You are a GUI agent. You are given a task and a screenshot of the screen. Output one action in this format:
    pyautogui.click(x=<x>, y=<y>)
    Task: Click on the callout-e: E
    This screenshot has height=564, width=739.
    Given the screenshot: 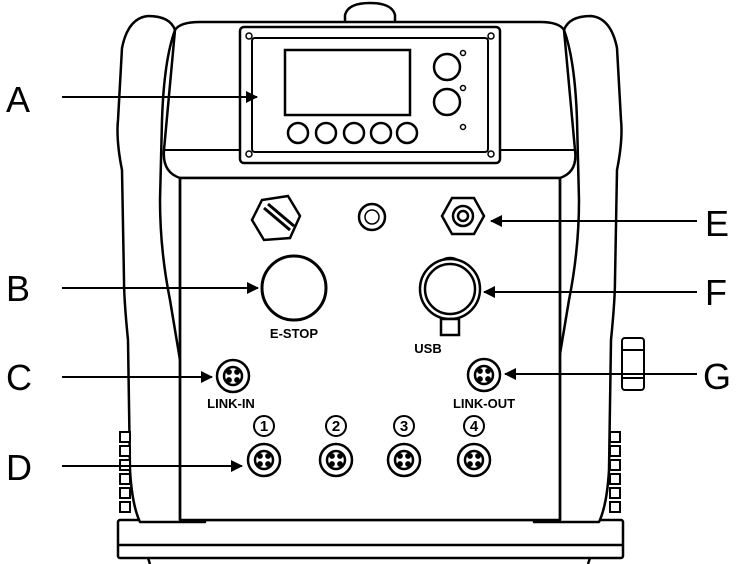 What is the action you would take?
    pyautogui.click(x=717, y=223)
    